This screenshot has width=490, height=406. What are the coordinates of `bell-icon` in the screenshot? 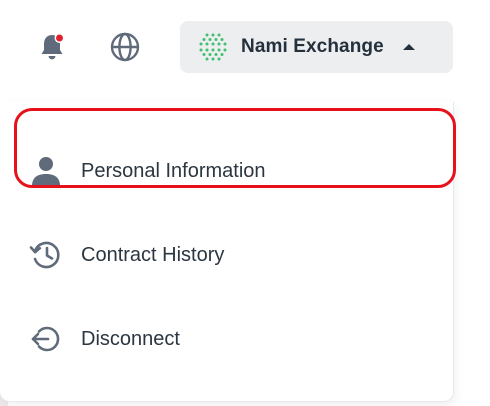 It's located at (53, 46).